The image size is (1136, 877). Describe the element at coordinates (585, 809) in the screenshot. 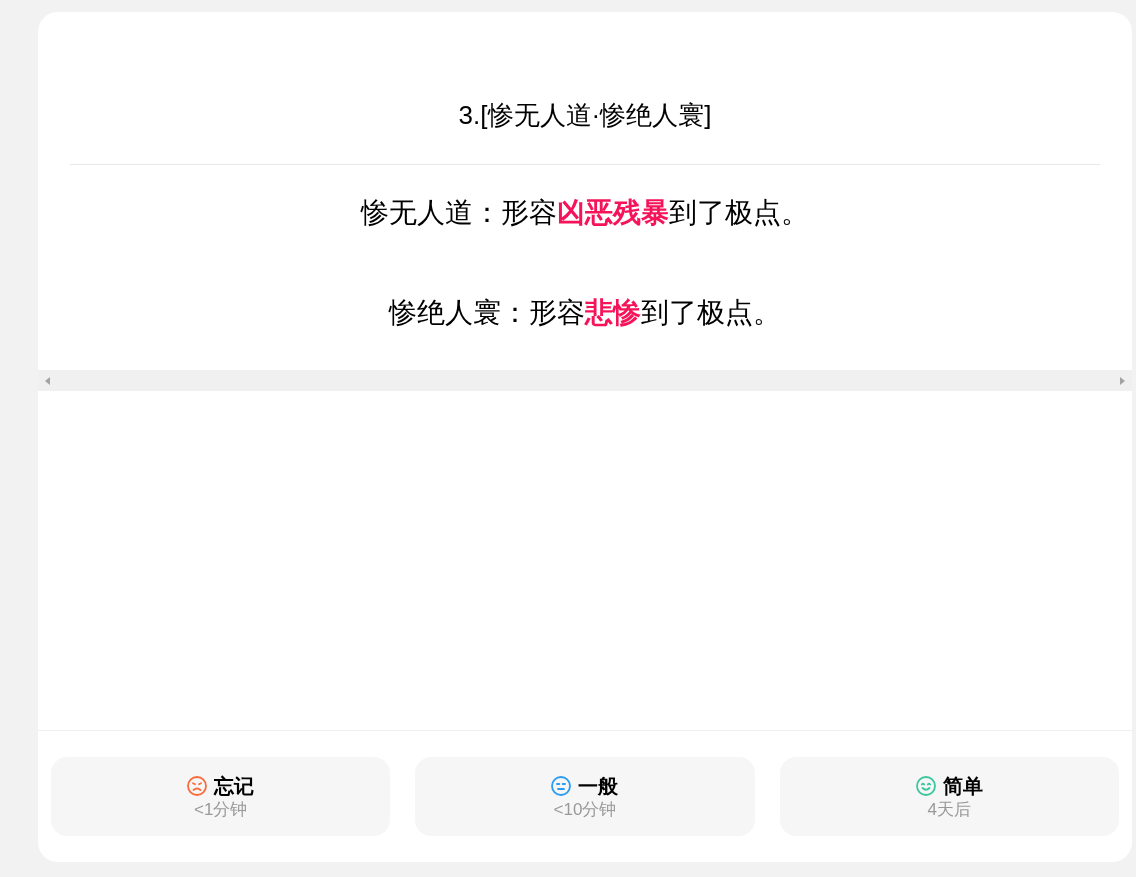

I see `interval-text: <10分钟` at that location.